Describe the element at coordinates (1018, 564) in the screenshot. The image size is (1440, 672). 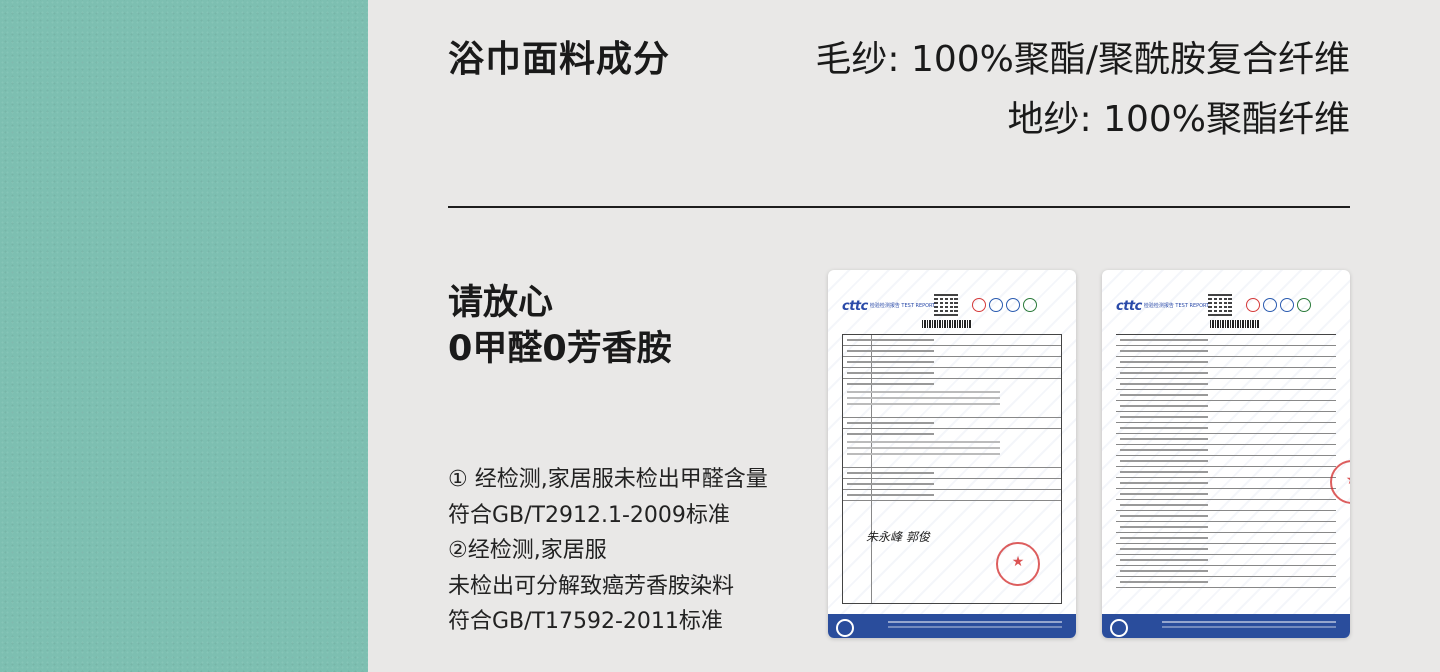
I see `official-stamp-icon` at that location.